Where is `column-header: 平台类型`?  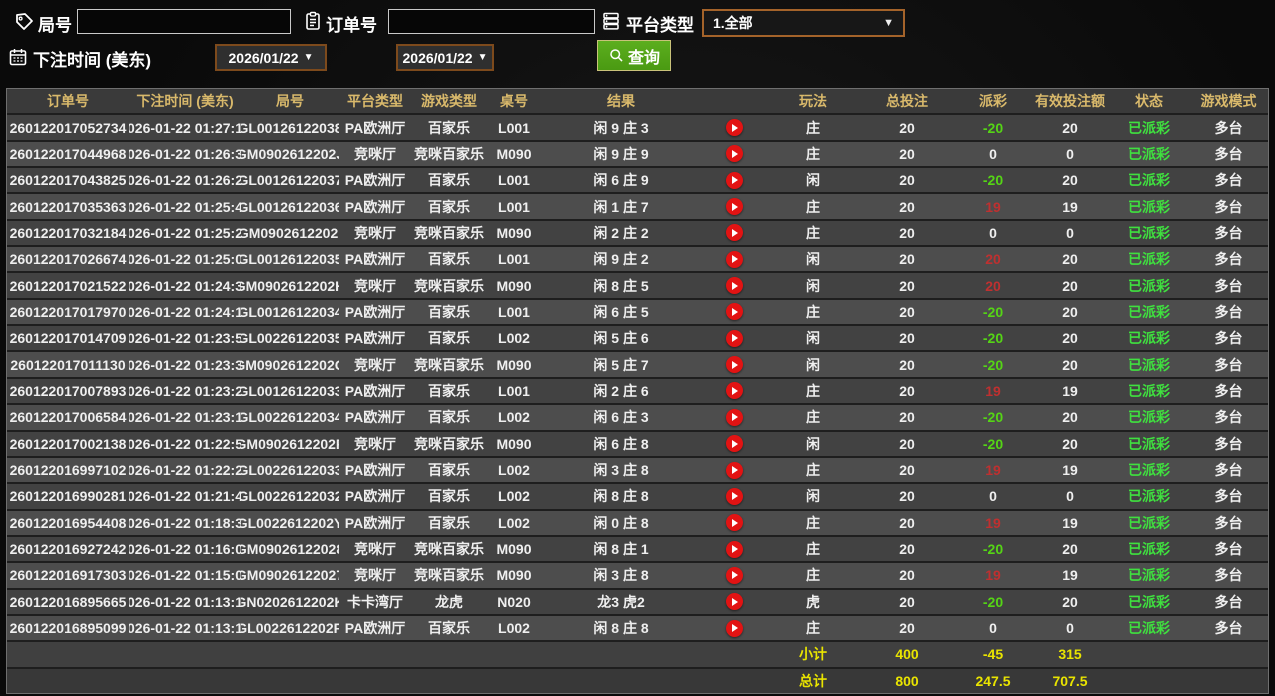
column-header: 平台类型 is located at coordinates (375, 101).